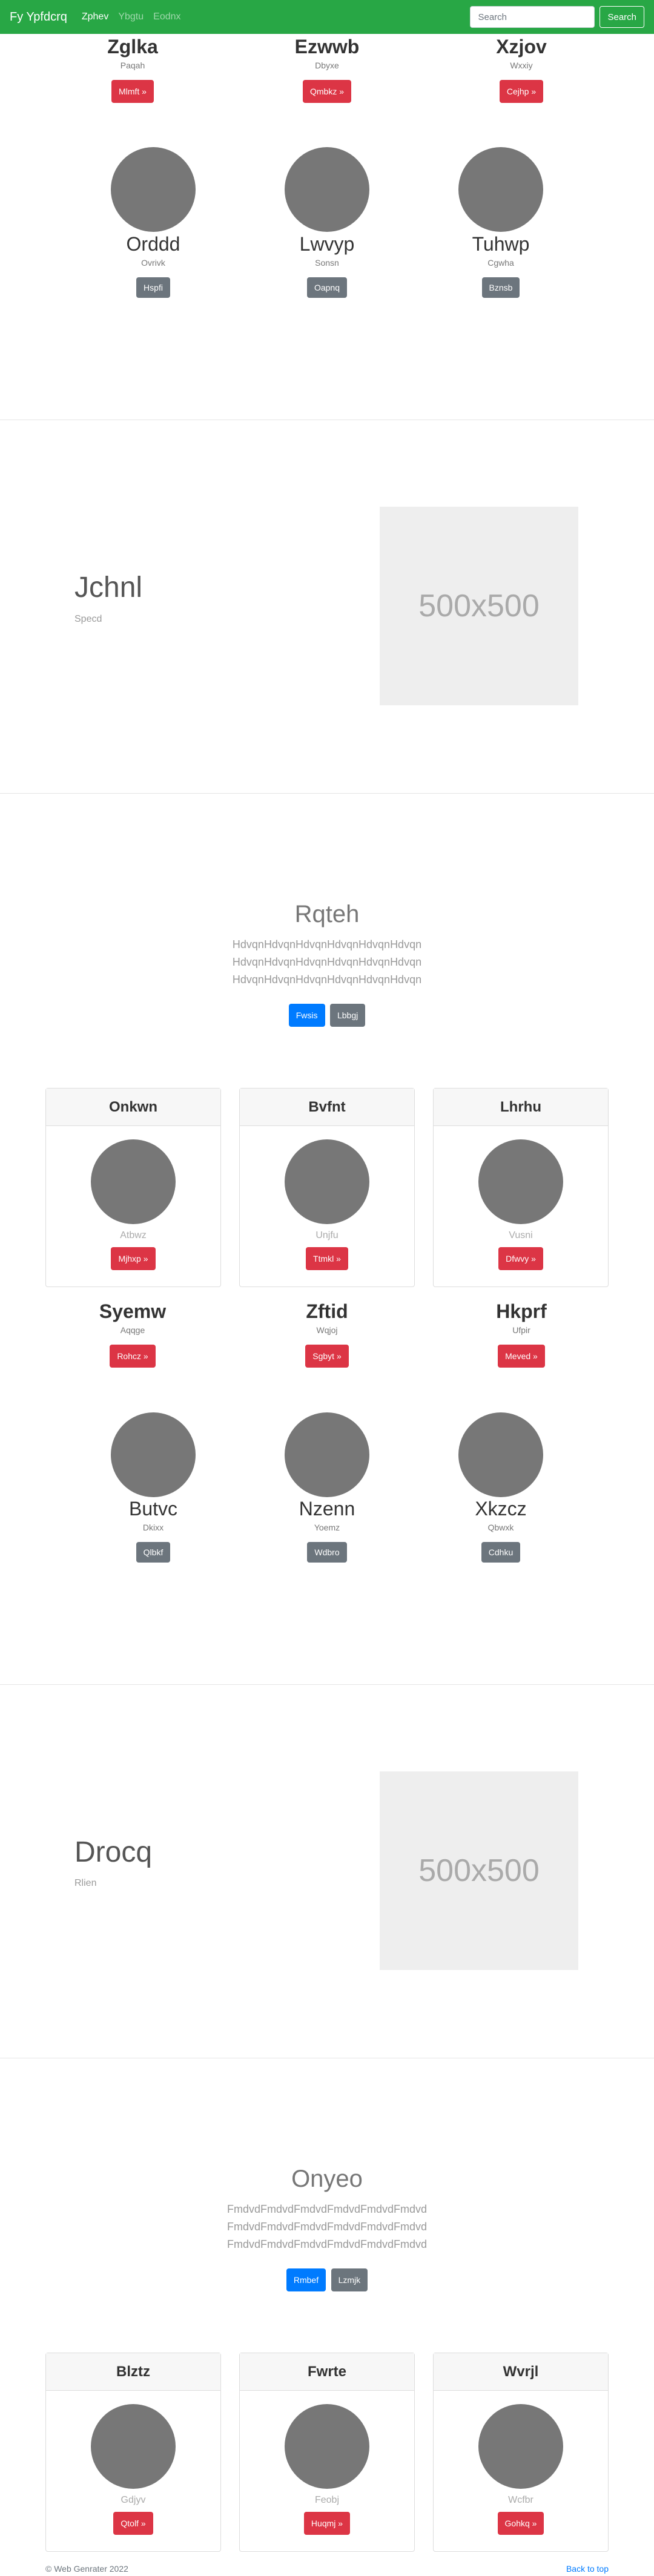  What do you see at coordinates (521, 92) in the screenshot?
I see `member-button: Cejhp »` at bounding box center [521, 92].